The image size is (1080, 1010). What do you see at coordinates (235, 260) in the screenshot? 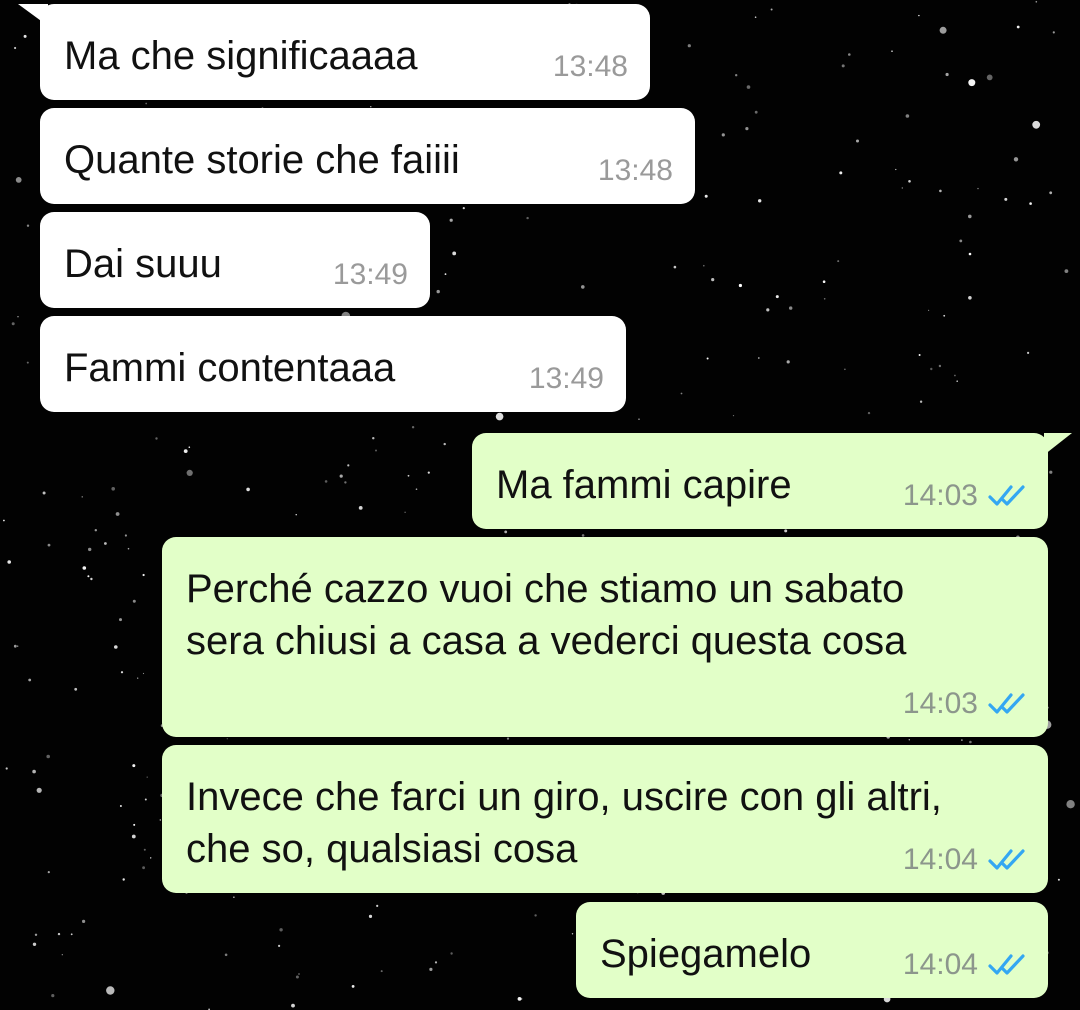
I see `message-bubble-incoming: Dai suuu 13:49` at bounding box center [235, 260].